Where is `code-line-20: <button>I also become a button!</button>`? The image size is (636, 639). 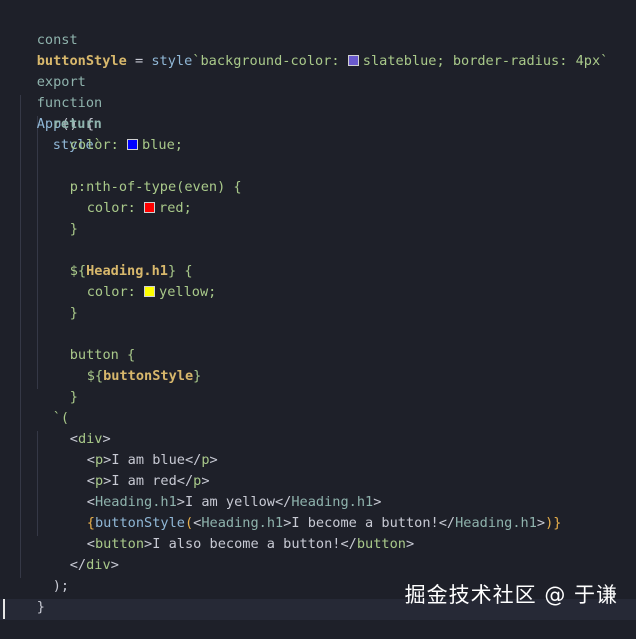
code-line-20: <button>I also become a button!</button> is located at coordinates (234, 532).